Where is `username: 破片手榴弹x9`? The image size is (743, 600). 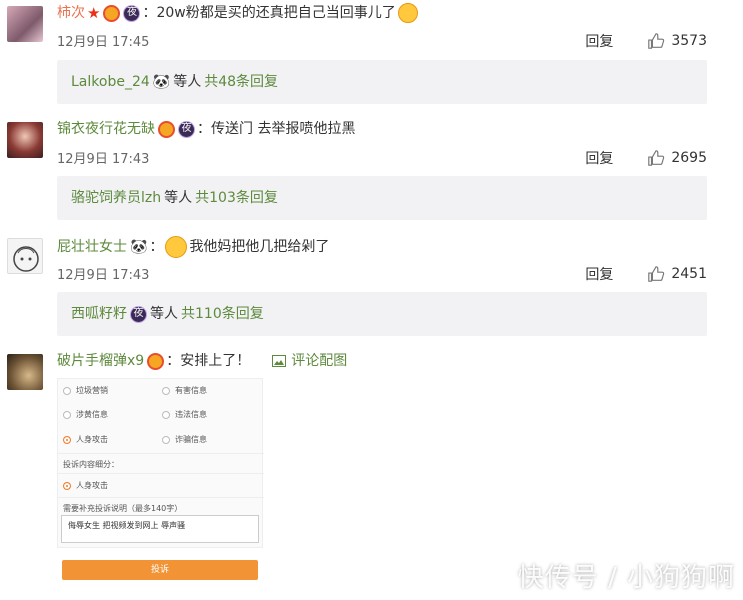
username: 破片手榴弹x9 is located at coordinates (100, 361).